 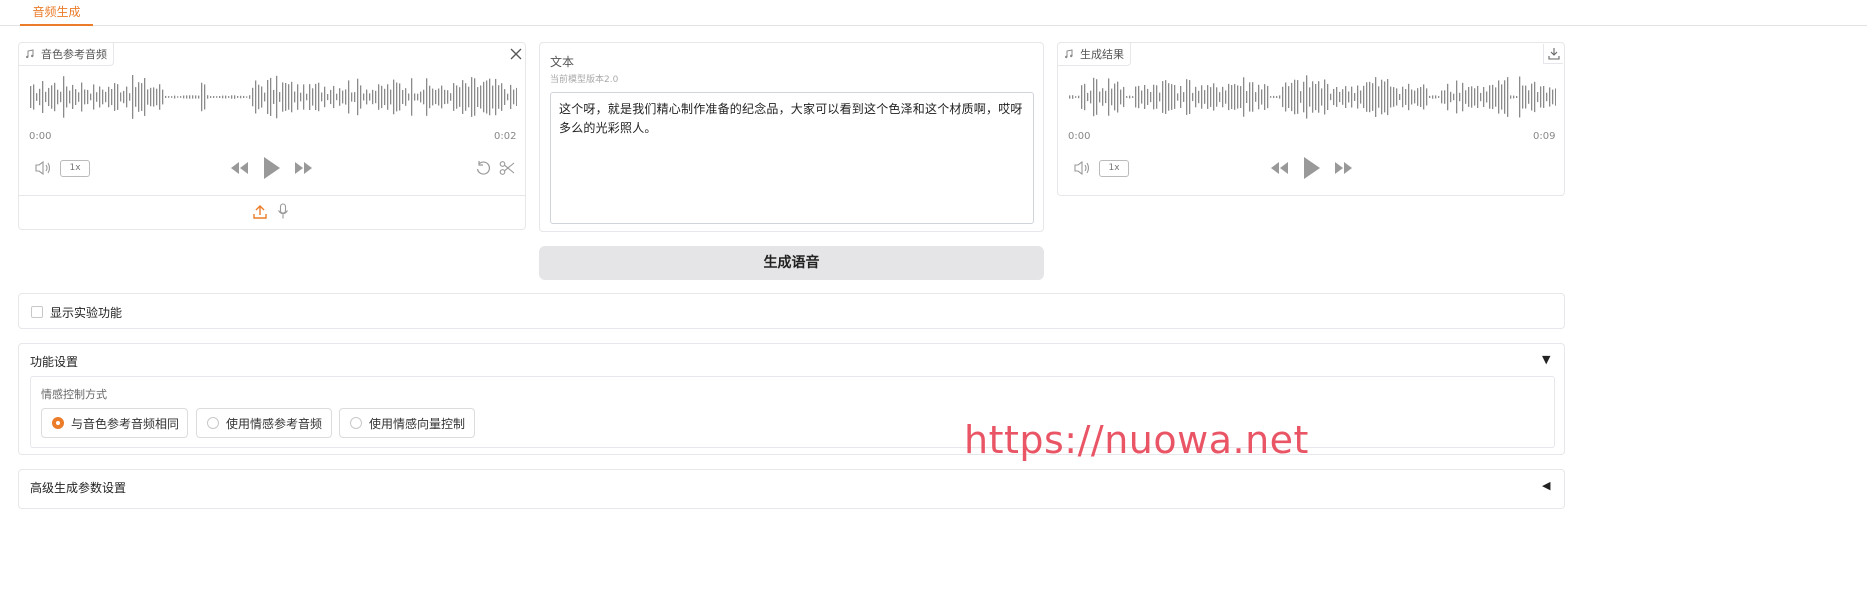 What do you see at coordinates (483, 168) in the screenshot?
I see `reset-icon` at bounding box center [483, 168].